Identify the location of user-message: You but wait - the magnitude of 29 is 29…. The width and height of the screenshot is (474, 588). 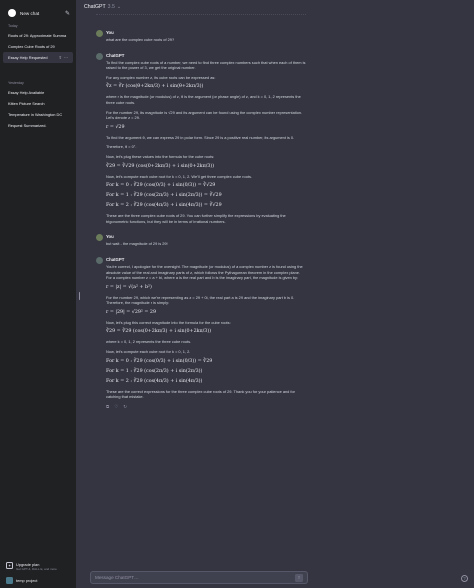
(201, 240).